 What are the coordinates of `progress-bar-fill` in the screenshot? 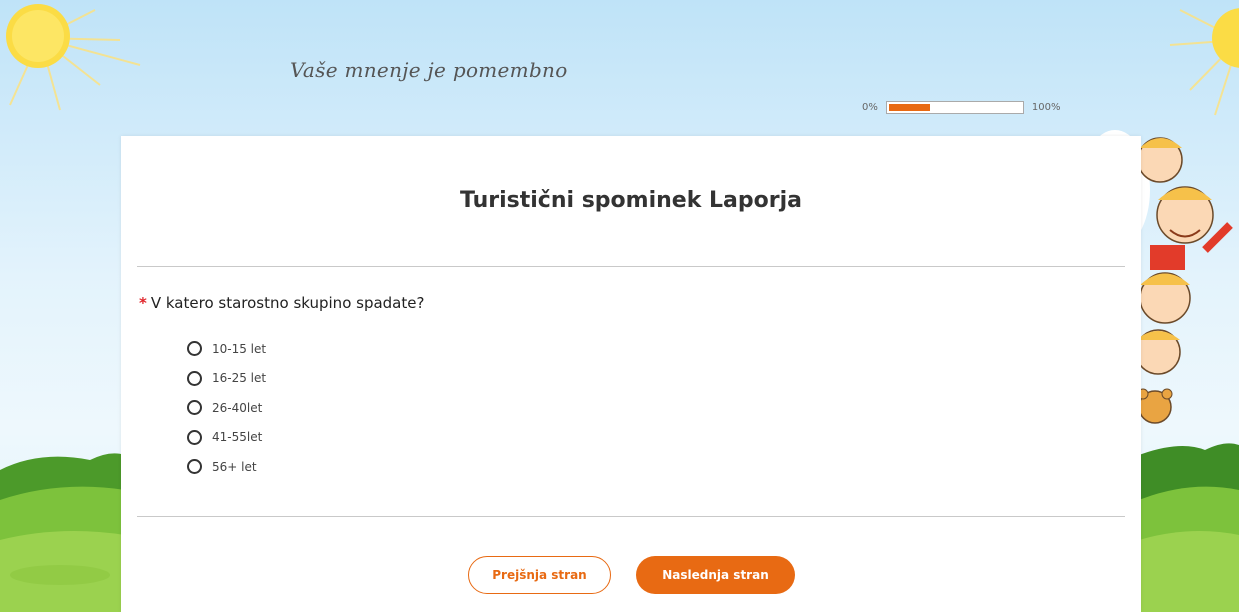 It's located at (909, 107).